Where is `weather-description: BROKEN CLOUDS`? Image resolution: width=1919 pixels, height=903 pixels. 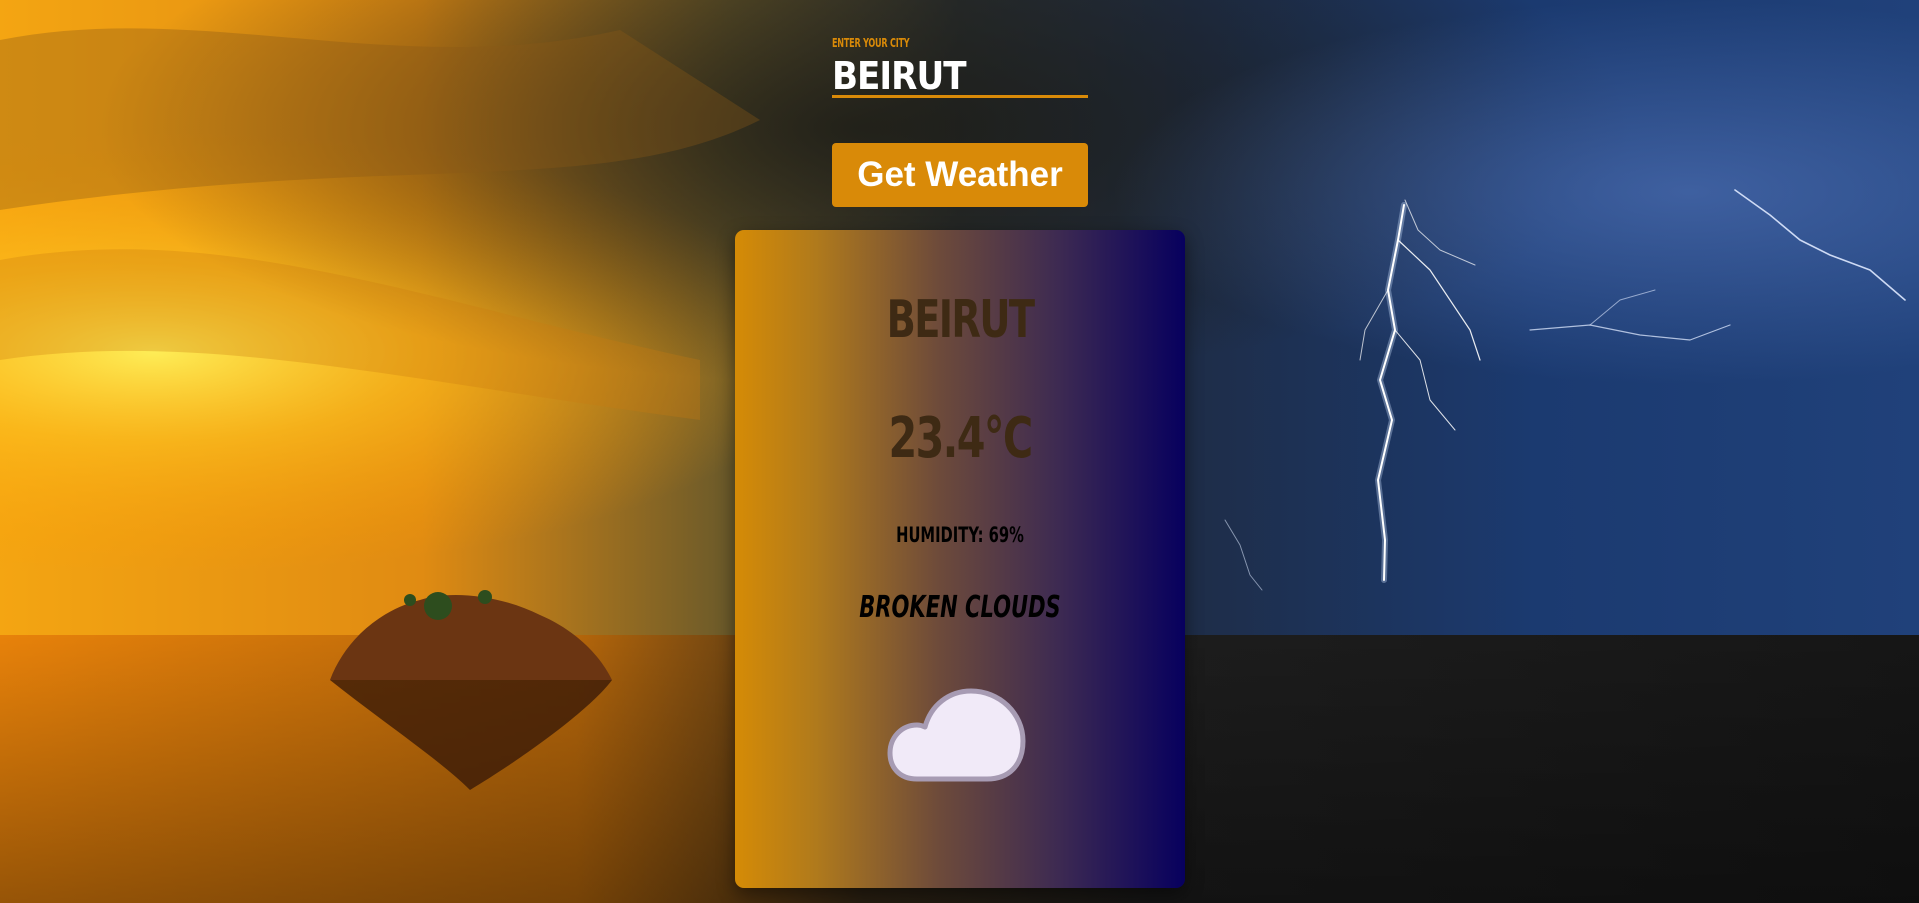
weather-description: BROKEN CLOUDS is located at coordinates (960, 607).